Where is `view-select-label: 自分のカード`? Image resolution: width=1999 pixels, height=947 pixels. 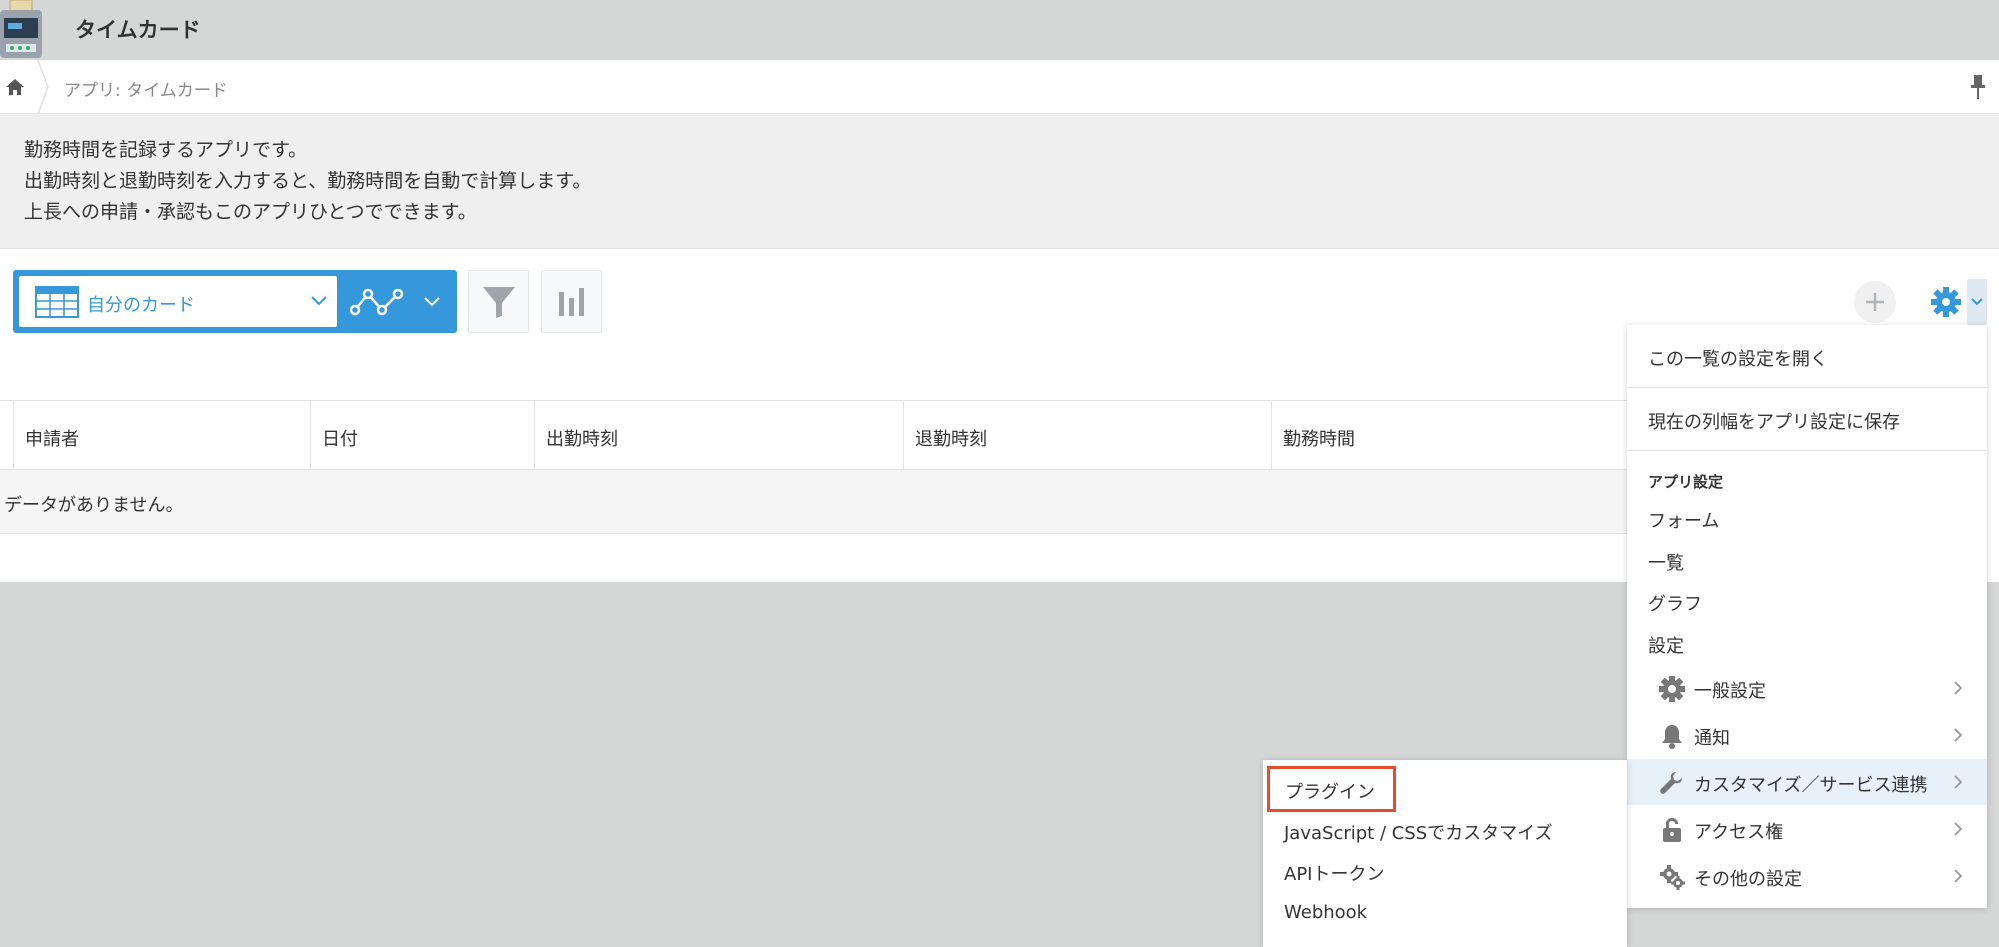 view-select-label: 自分のカード is located at coordinates (141, 305).